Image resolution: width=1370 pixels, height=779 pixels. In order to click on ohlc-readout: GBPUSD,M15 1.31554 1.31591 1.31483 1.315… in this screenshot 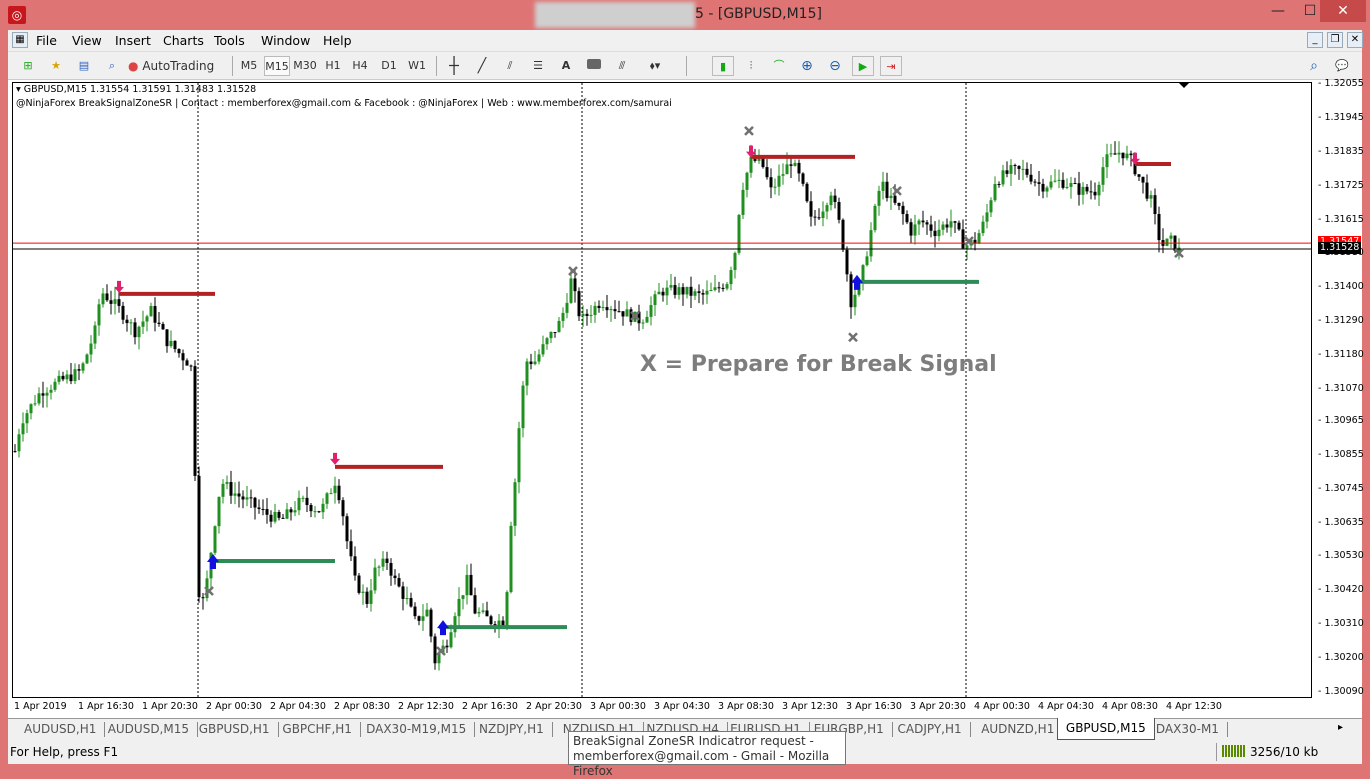, I will do `click(140, 89)`.